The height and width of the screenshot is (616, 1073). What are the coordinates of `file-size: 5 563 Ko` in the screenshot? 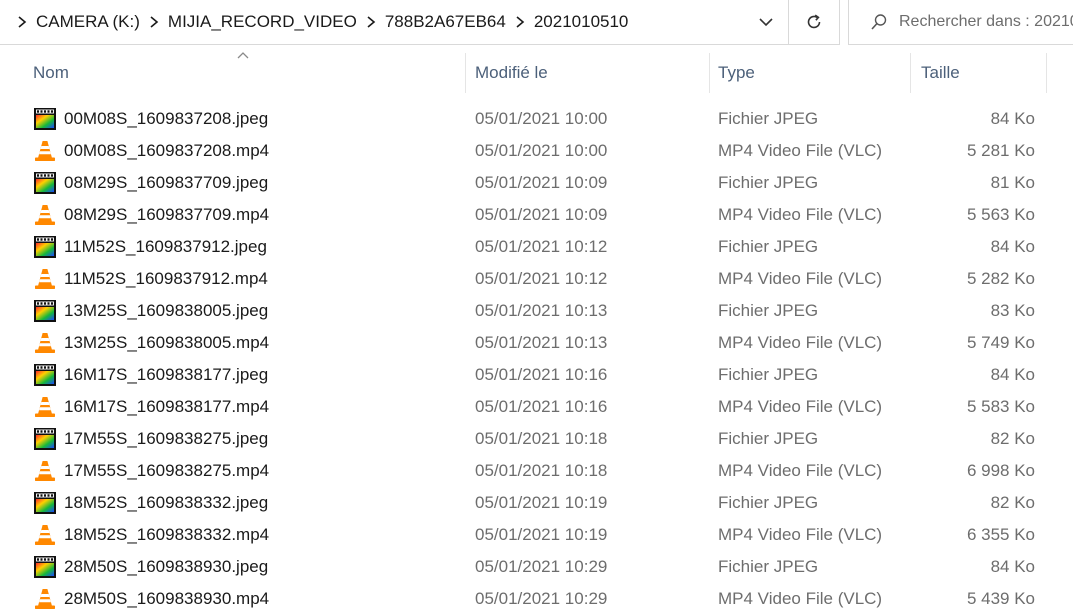 It's located at (1000, 214).